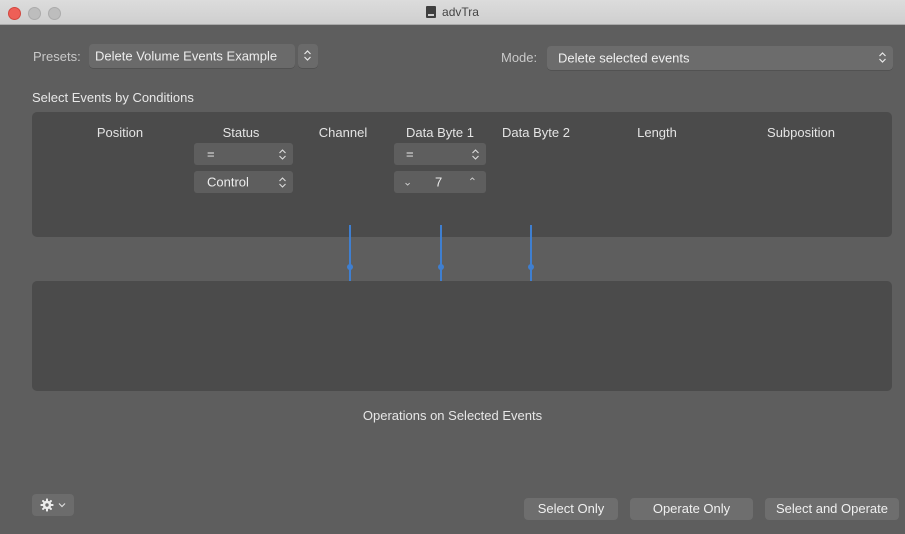 The image size is (905, 534). Describe the element at coordinates (343, 132) in the screenshot. I see `column-header-channel: Channel` at that location.